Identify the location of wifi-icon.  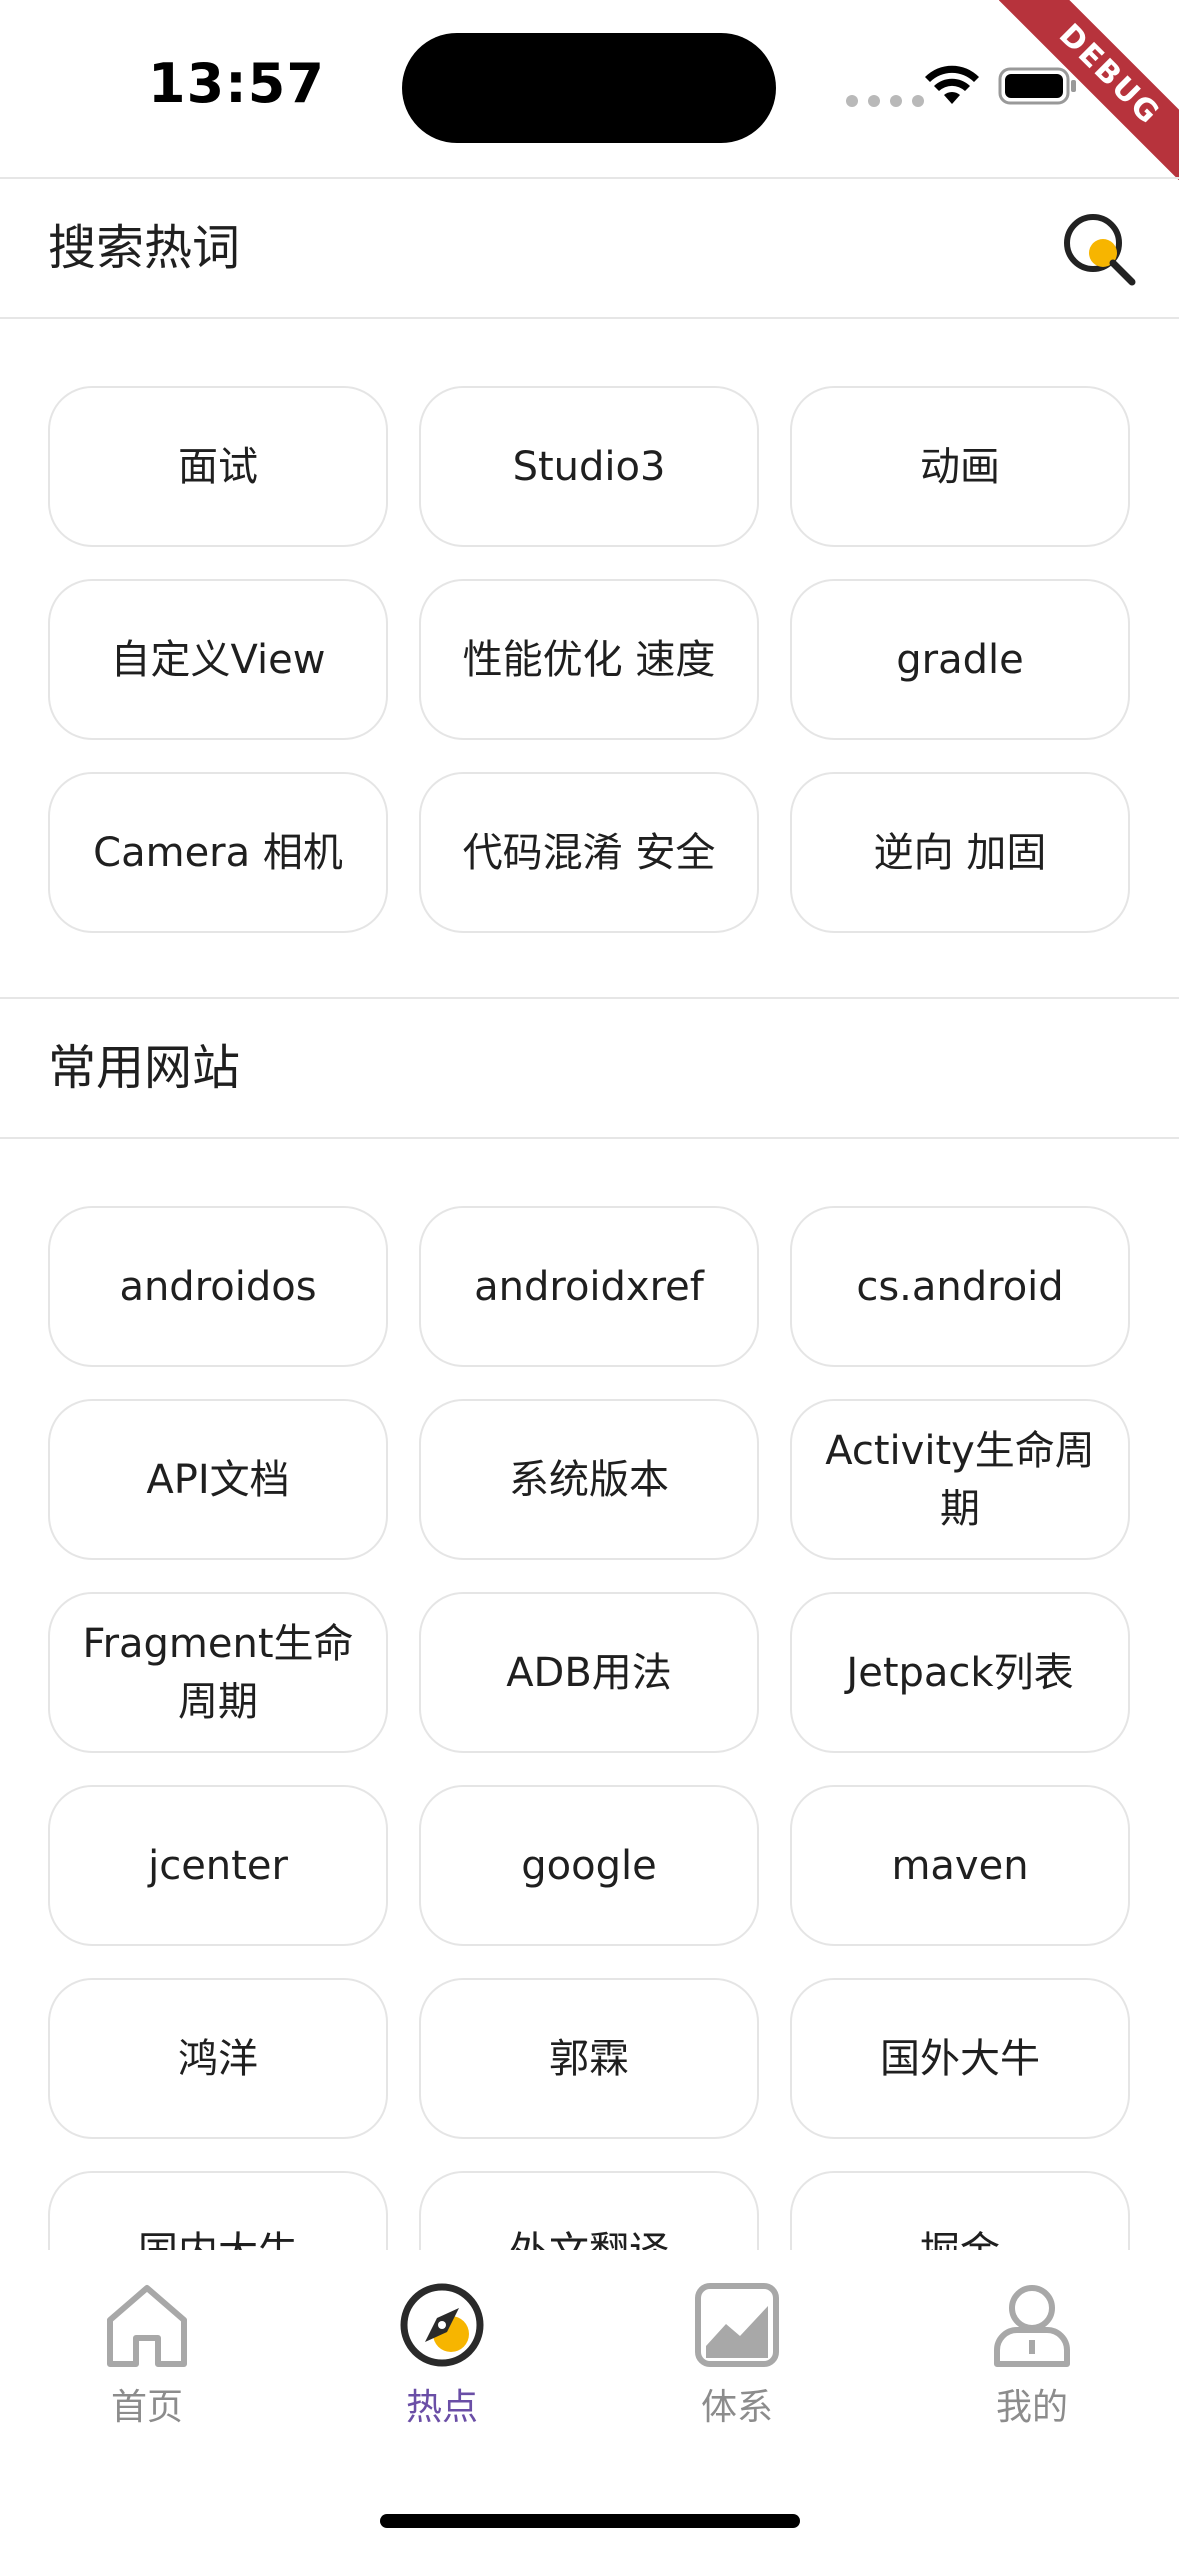
(952, 84).